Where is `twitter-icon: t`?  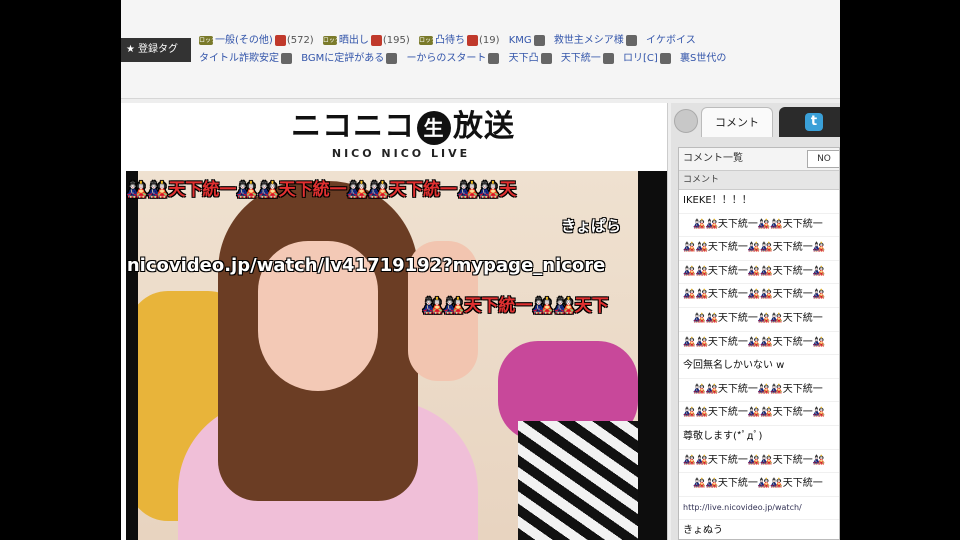
twitter-icon: t is located at coordinates (814, 122).